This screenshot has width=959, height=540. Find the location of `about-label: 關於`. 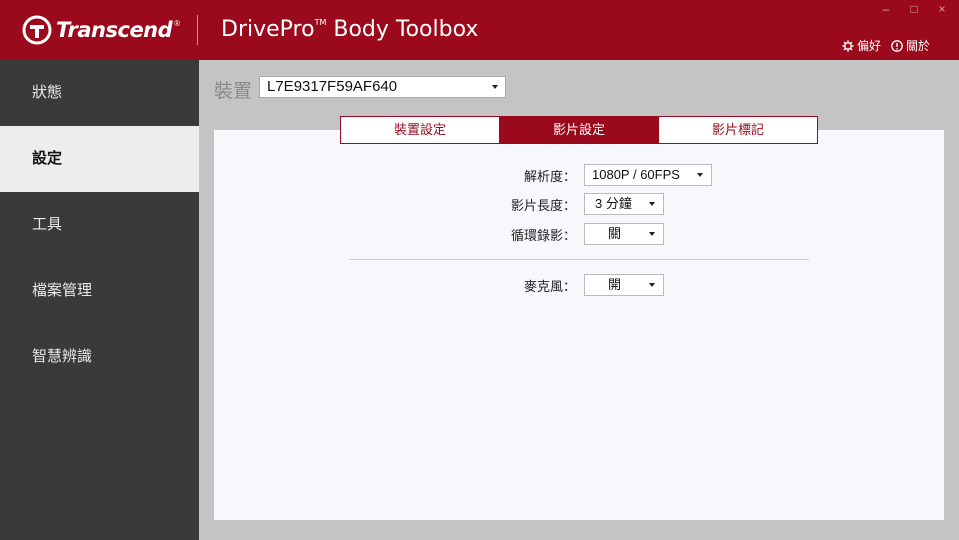

about-label: 關於 is located at coordinates (917, 46).